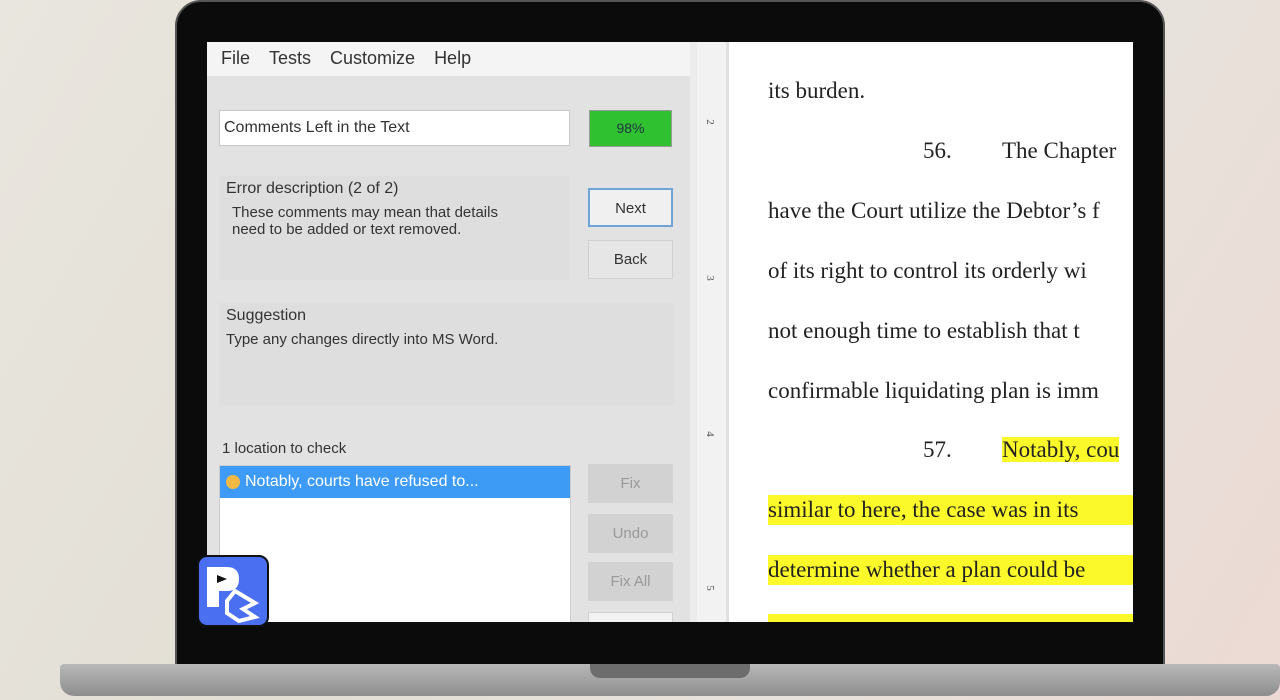 Image resolution: width=1280 pixels, height=700 pixels. I want to click on laptop-notch, so click(670, 671).